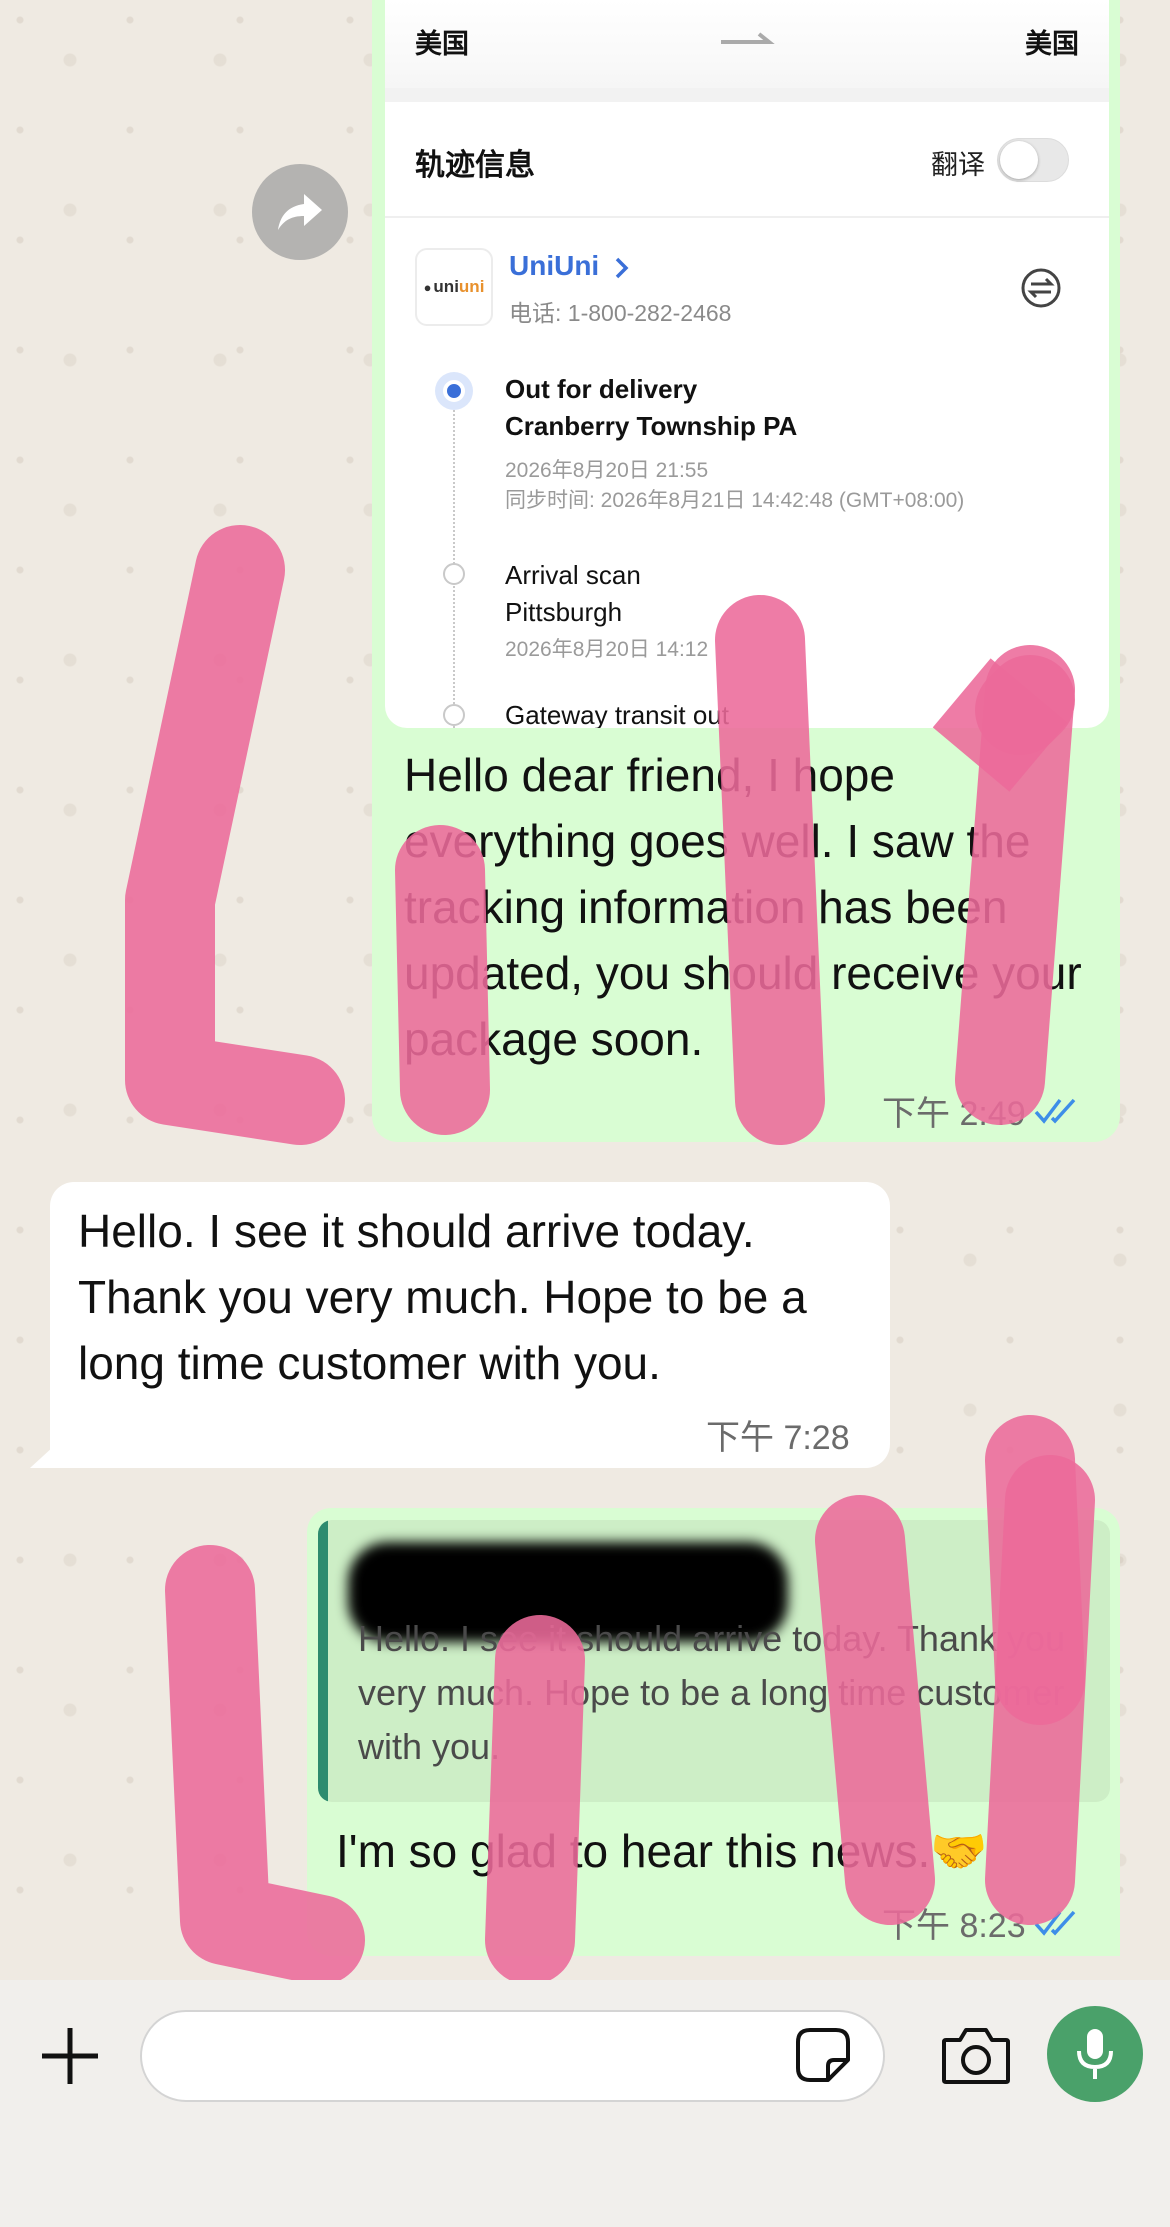 The width and height of the screenshot is (1170, 2227). I want to click on event-status: Arrival scan, so click(573, 575).